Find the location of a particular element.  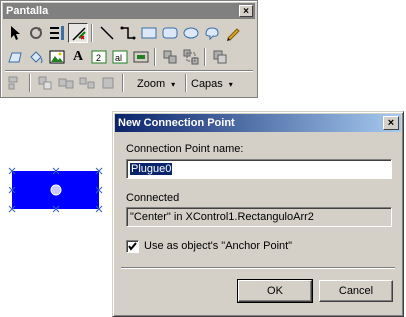

button-control-tool is located at coordinates (141, 57).